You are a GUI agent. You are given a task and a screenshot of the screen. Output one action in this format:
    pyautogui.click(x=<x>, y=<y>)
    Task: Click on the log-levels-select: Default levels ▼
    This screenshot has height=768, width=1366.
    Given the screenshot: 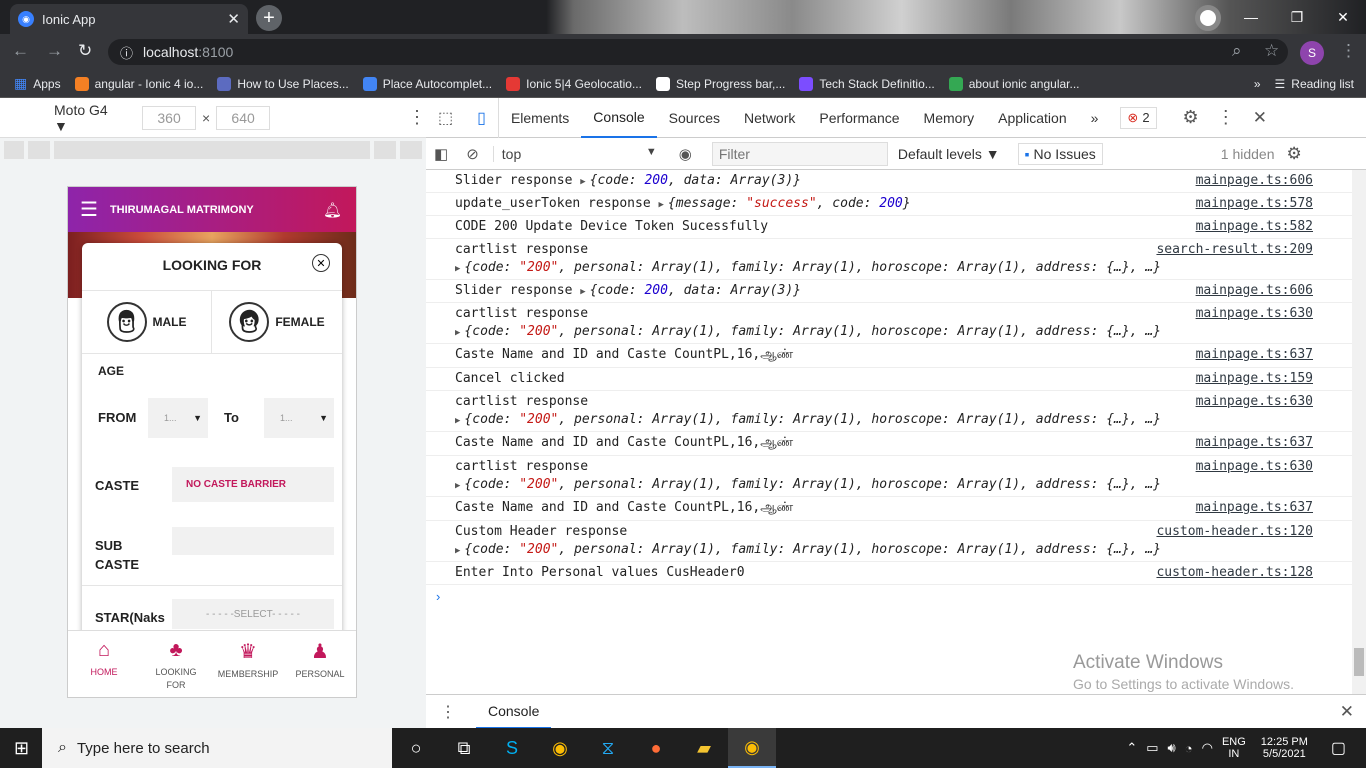 What is the action you would take?
    pyautogui.click(x=949, y=154)
    